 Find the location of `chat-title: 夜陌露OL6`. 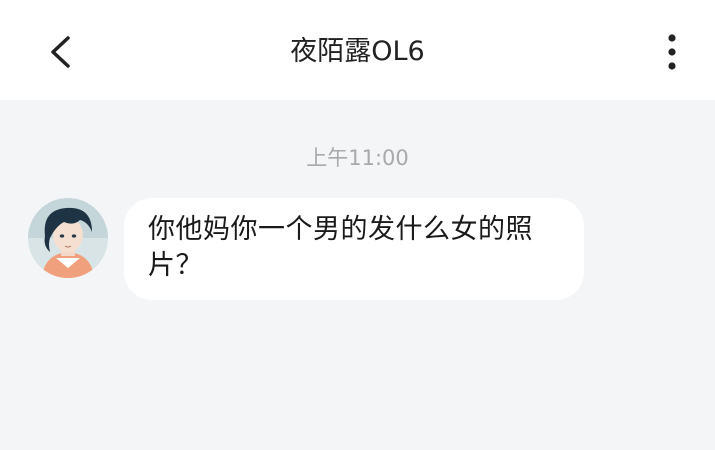

chat-title: 夜陌露OL6 is located at coordinates (357, 51).